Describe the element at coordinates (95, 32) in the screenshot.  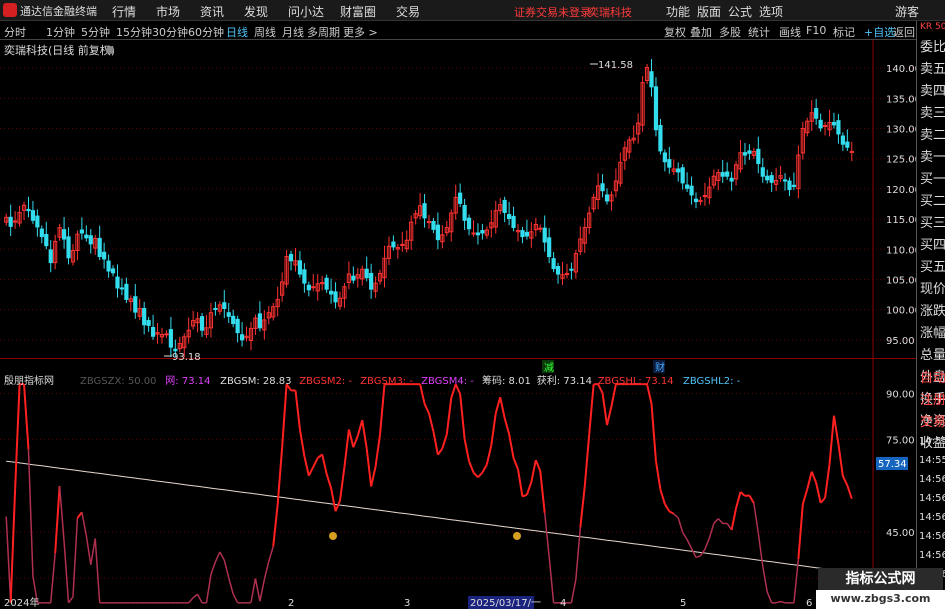
I see `period-tab: 5分钟` at that location.